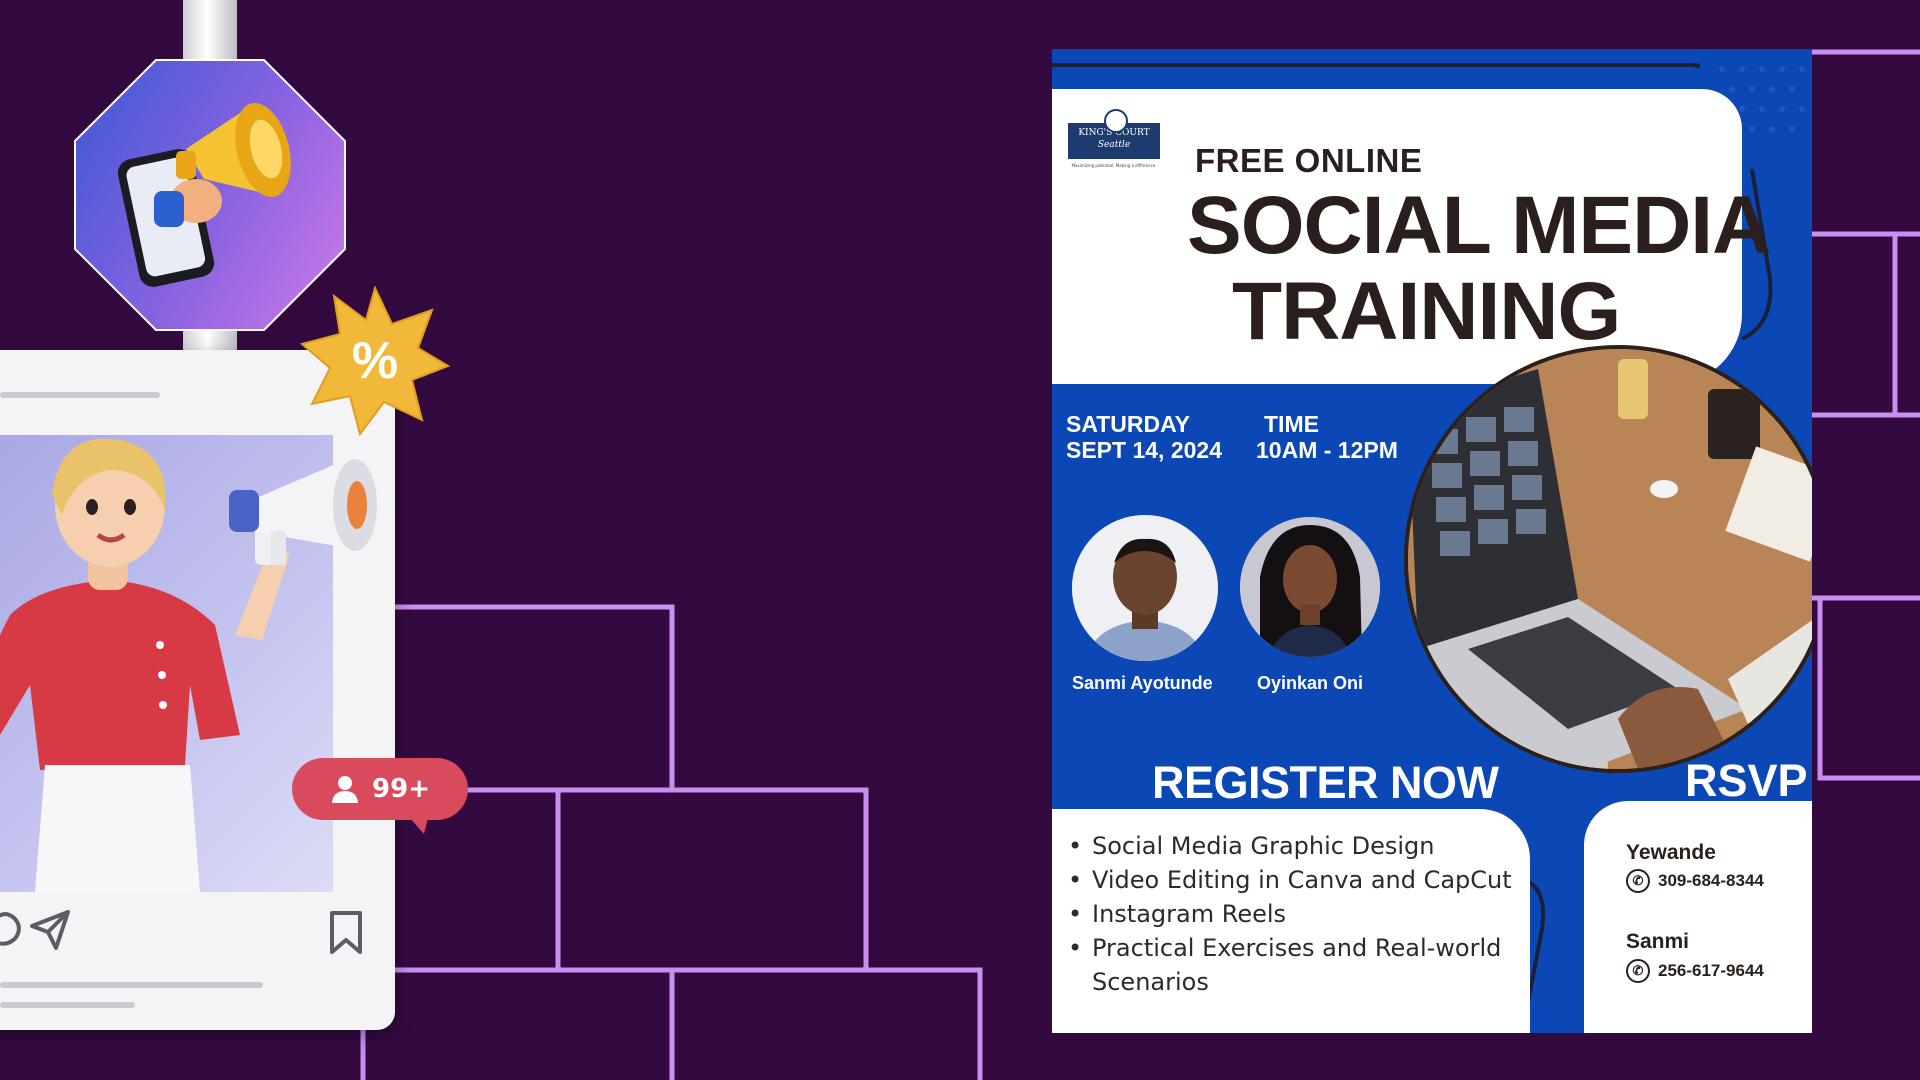  Describe the element at coordinates (1698, 917) in the screenshot. I see `contact-panel` at that location.